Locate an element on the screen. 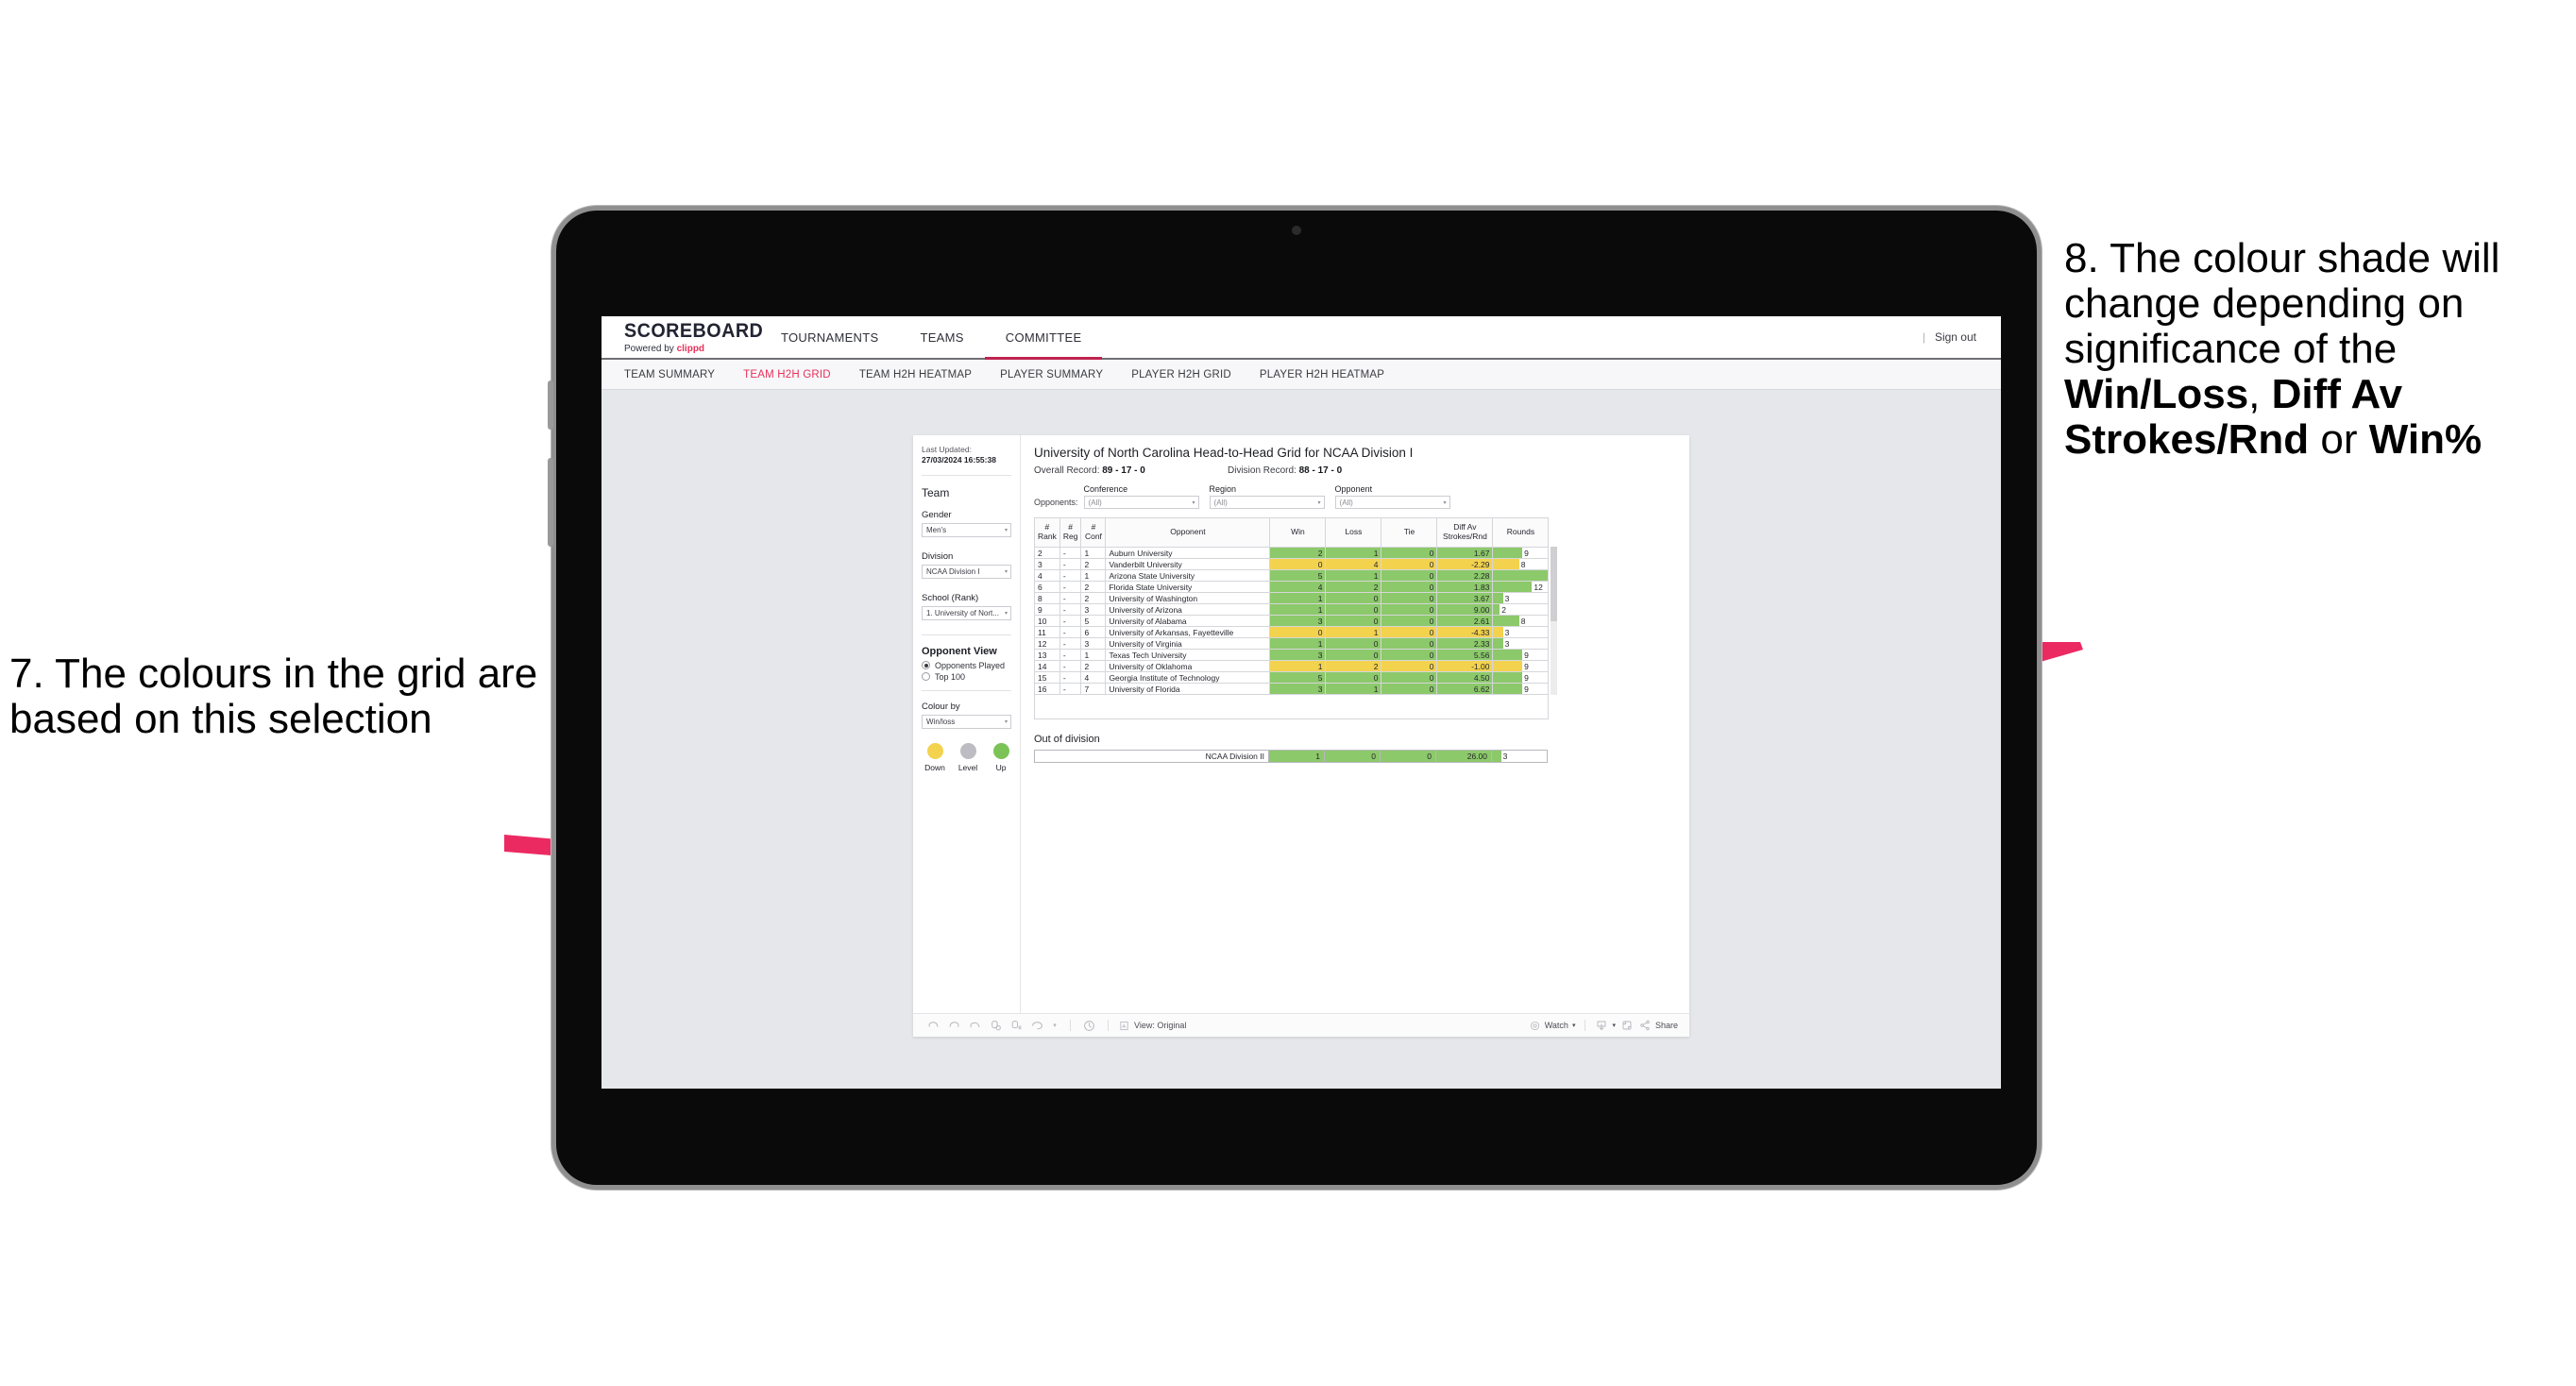  radio-opponents-played: Opponents Played is located at coordinates (966, 665).